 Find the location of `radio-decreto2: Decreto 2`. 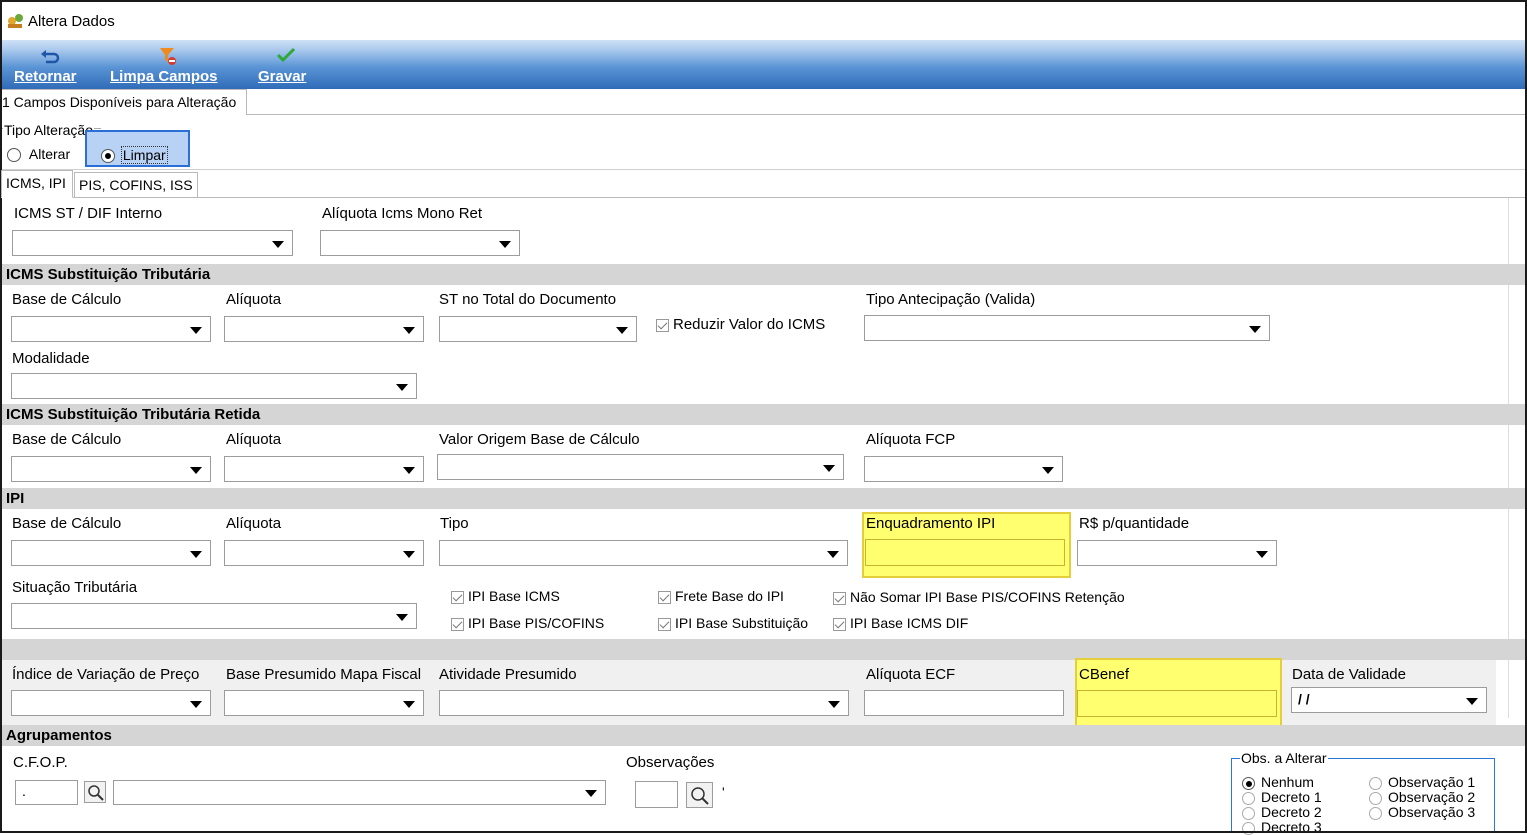

radio-decreto2: Decreto 2 is located at coordinates (1282, 812).